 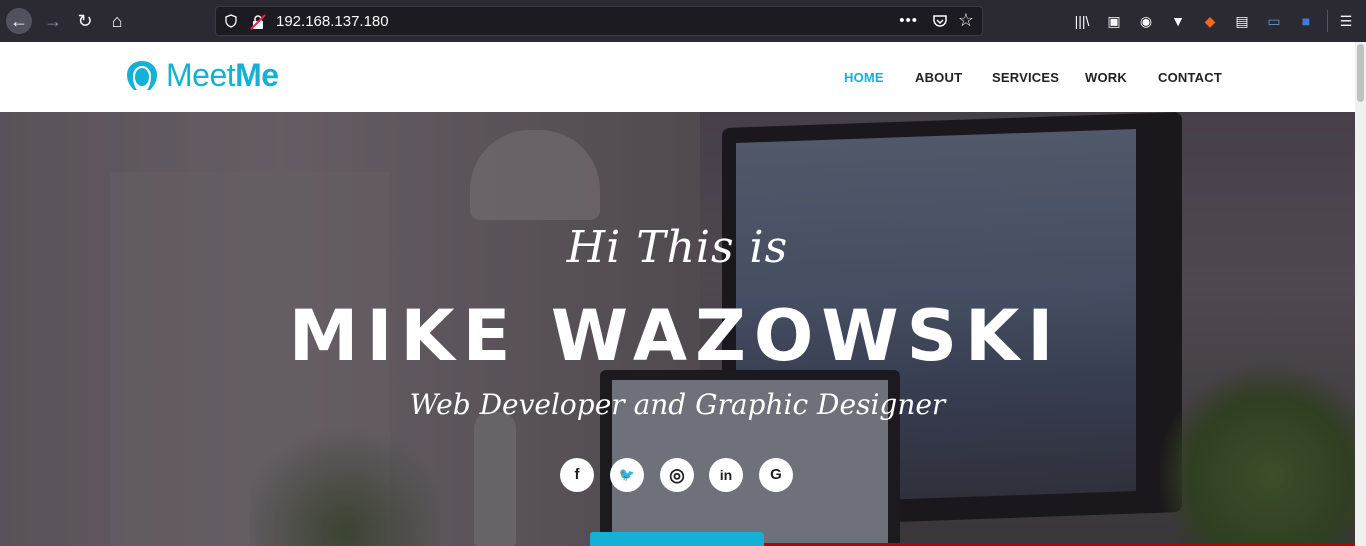 I want to click on nav-contact: CONTACT, so click(x=1190, y=77).